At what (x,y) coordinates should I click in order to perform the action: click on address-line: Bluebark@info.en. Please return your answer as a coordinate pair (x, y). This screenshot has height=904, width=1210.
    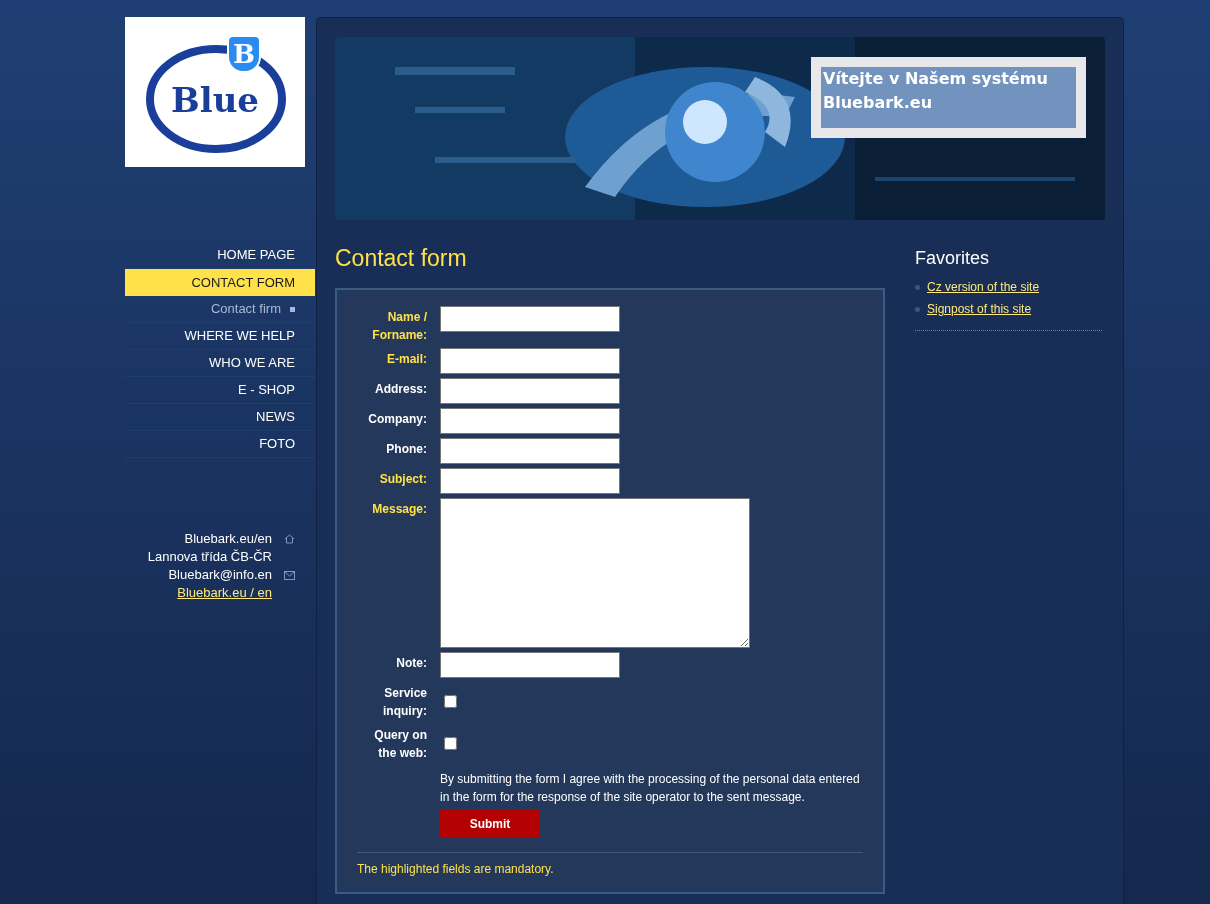
    Looking at the image, I should click on (220, 575).